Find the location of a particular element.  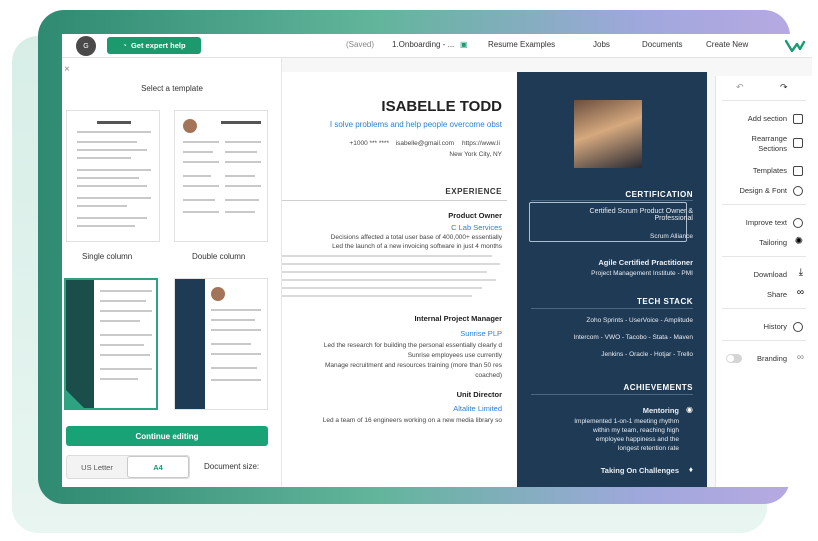

size-us-letter: US Letter is located at coordinates (97, 467).